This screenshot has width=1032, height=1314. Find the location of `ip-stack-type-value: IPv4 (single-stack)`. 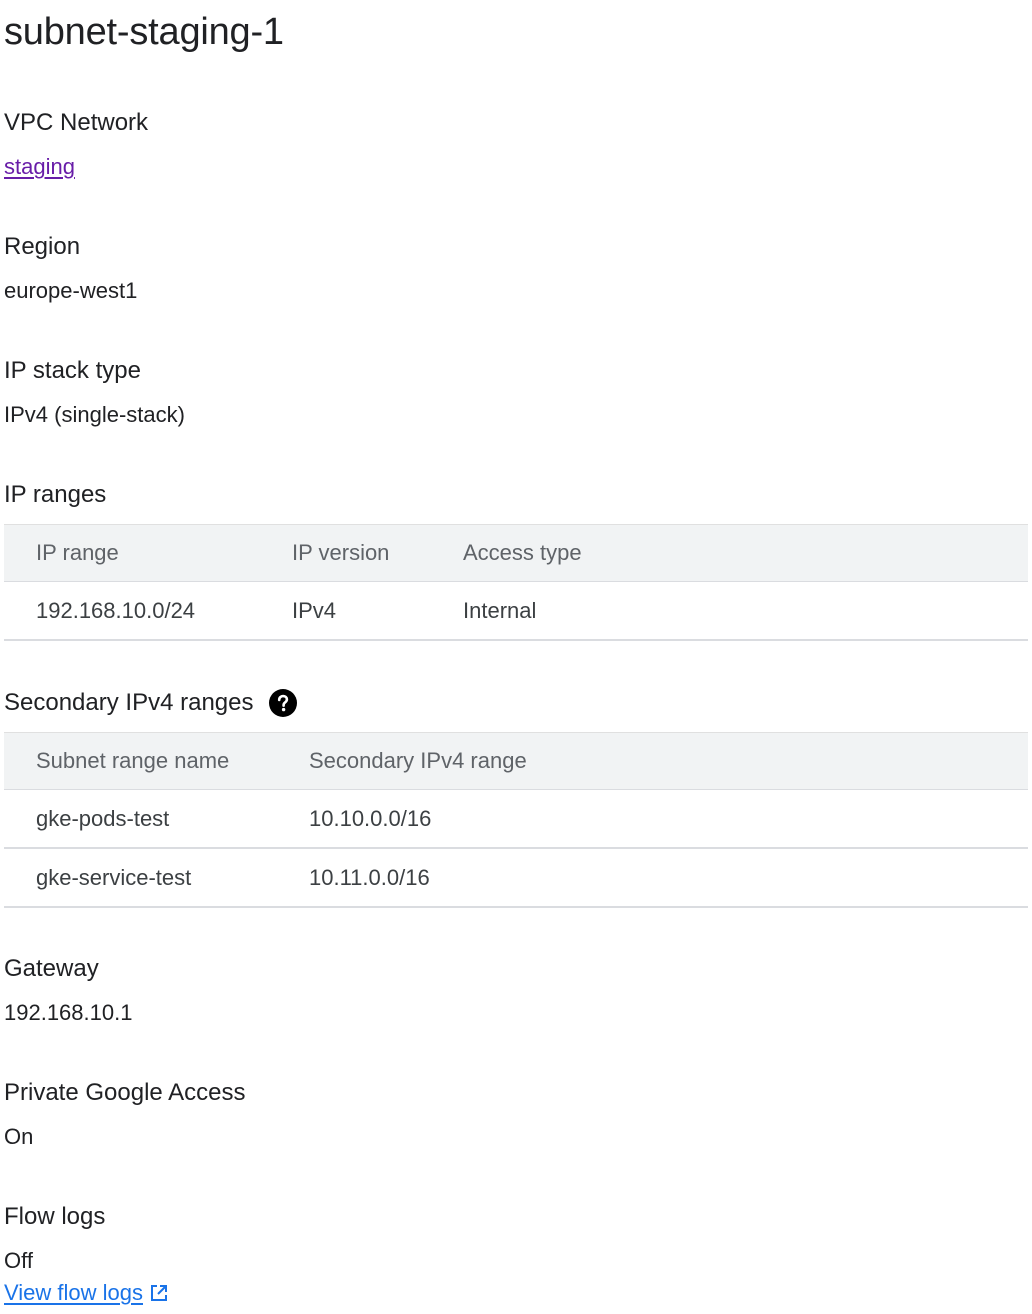

ip-stack-type-value: IPv4 (single-stack) is located at coordinates (94, 414).